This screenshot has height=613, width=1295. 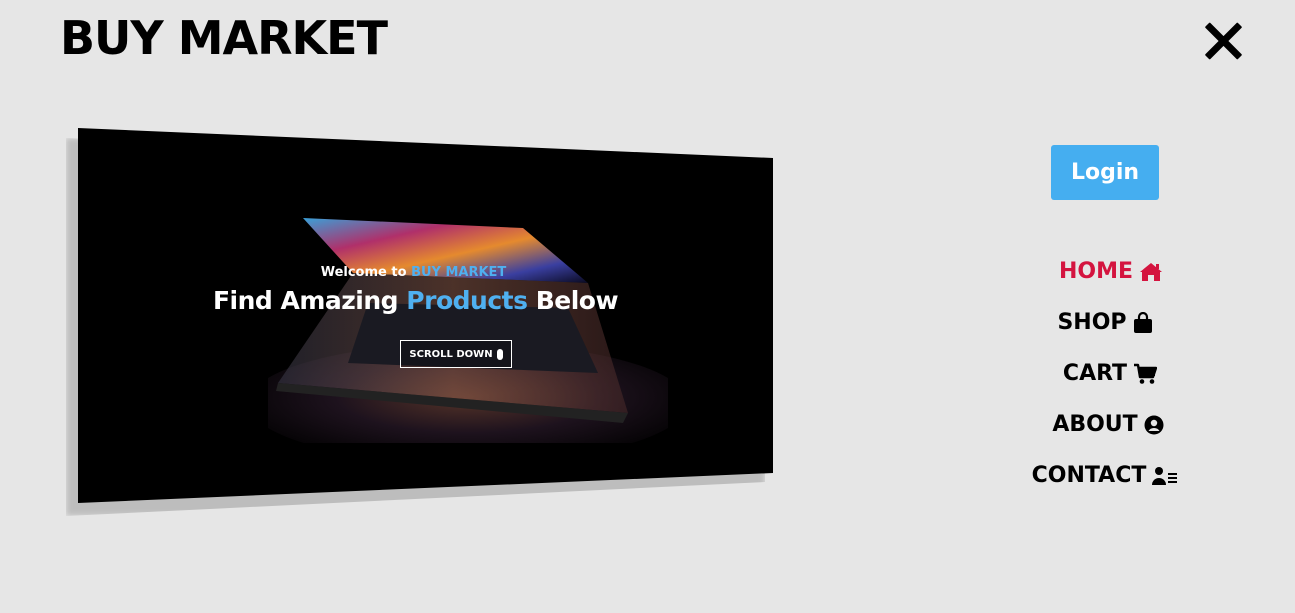 I want to click on headline-accent: Products, so click(x=467, y=300).